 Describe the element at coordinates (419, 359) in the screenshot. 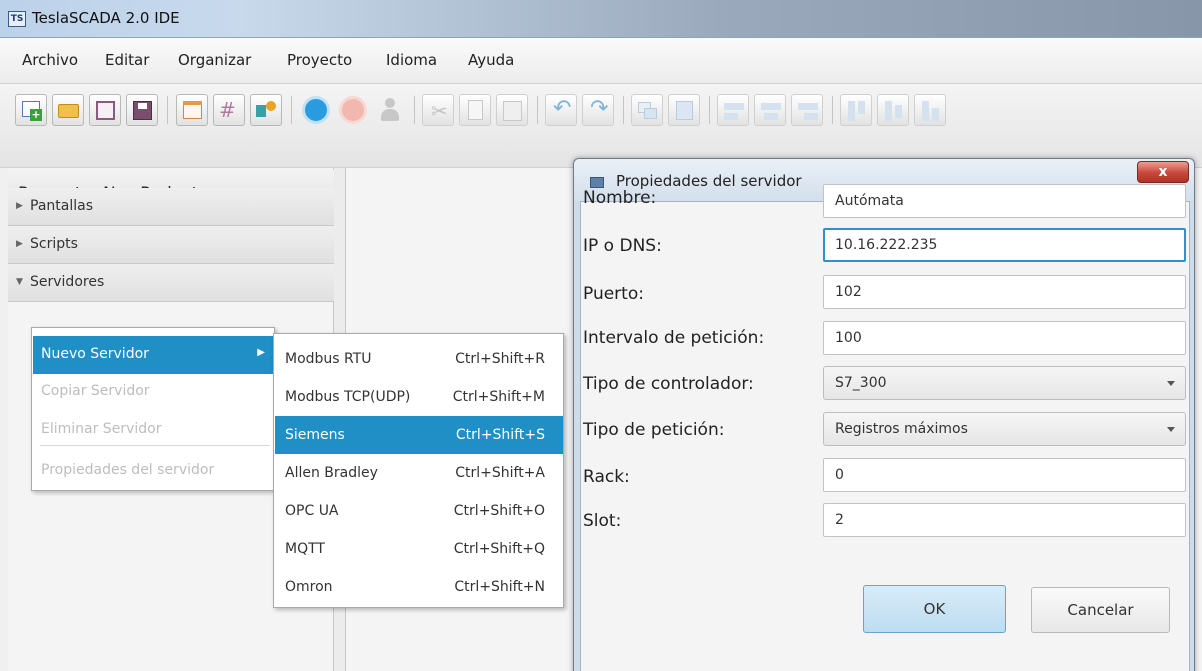

I see `submenu-item-modbus-rtu: Modbus RTU Ctrl+Shift+R` at that location.